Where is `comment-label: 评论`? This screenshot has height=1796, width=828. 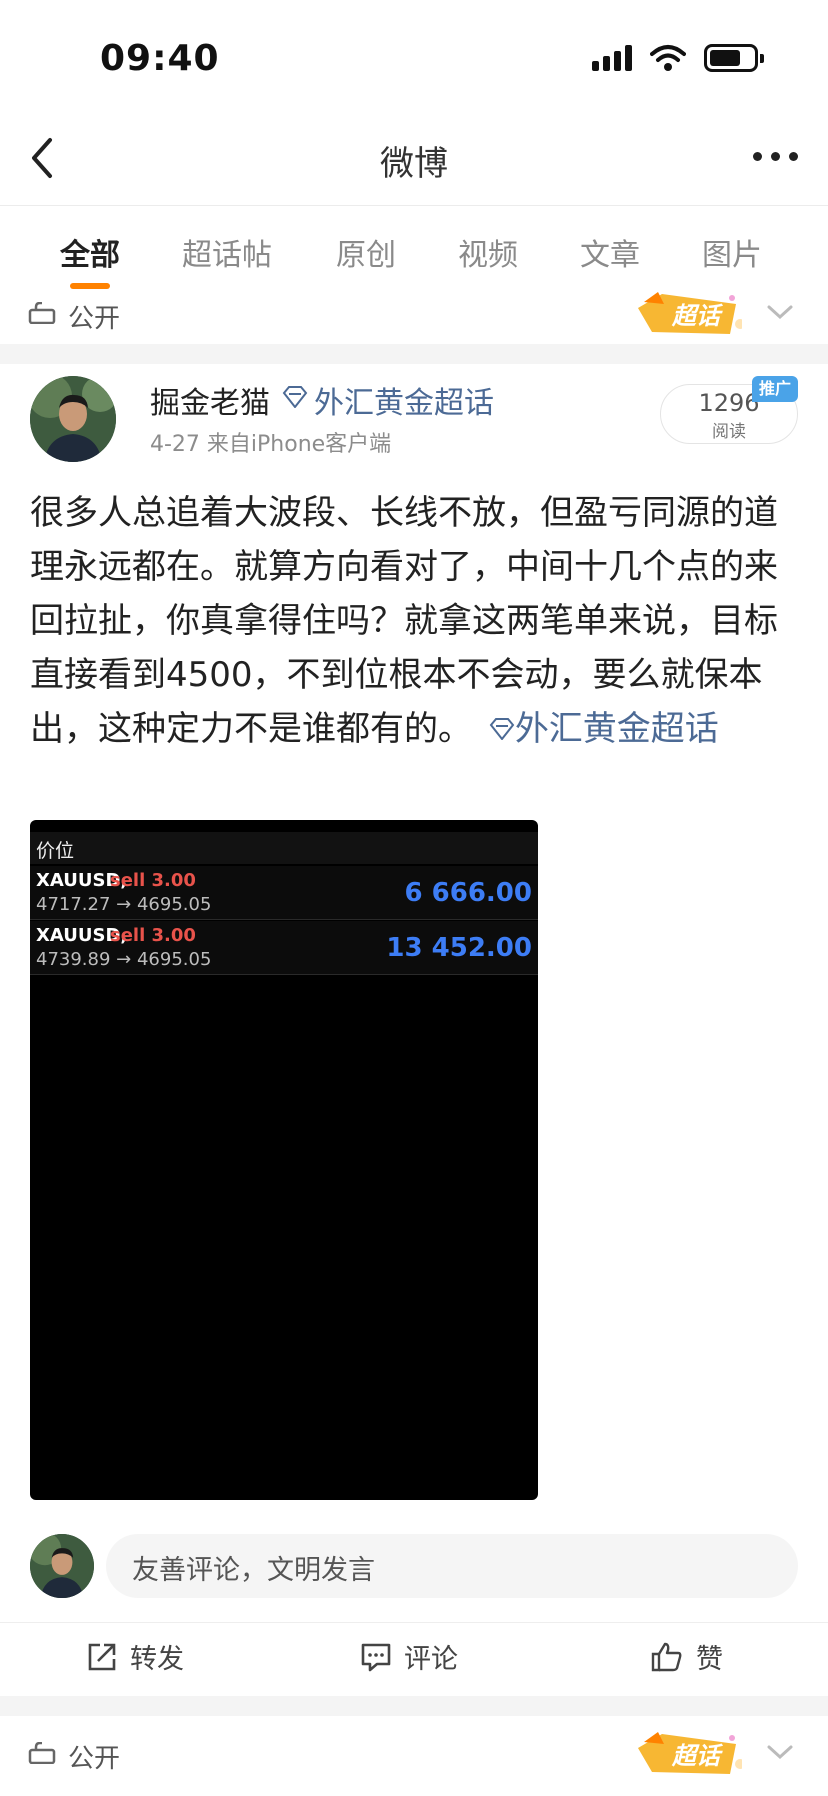 comment-label: 评论 is located at coordinates (431, 1659).